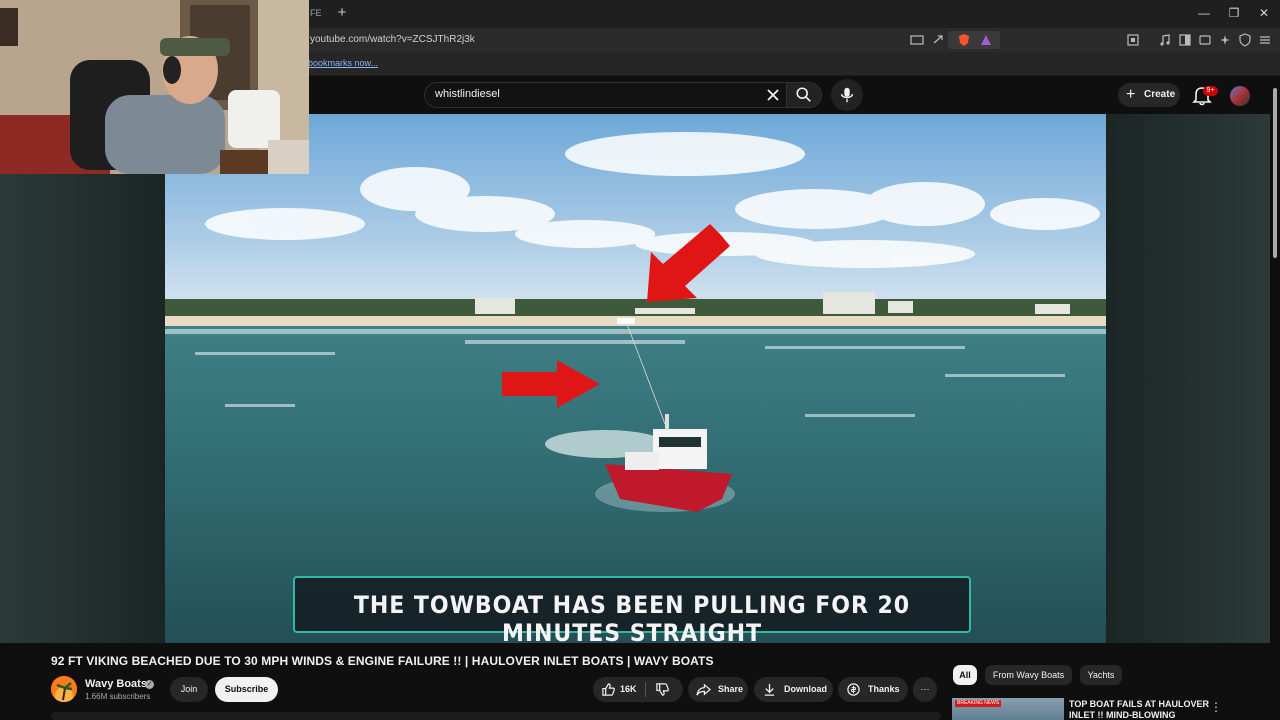 The height and width of the screenshot is (720, 1280). Describe the element at coordinates (964, 40) in the screenshot. I see `brave-shield-icon` at that location.